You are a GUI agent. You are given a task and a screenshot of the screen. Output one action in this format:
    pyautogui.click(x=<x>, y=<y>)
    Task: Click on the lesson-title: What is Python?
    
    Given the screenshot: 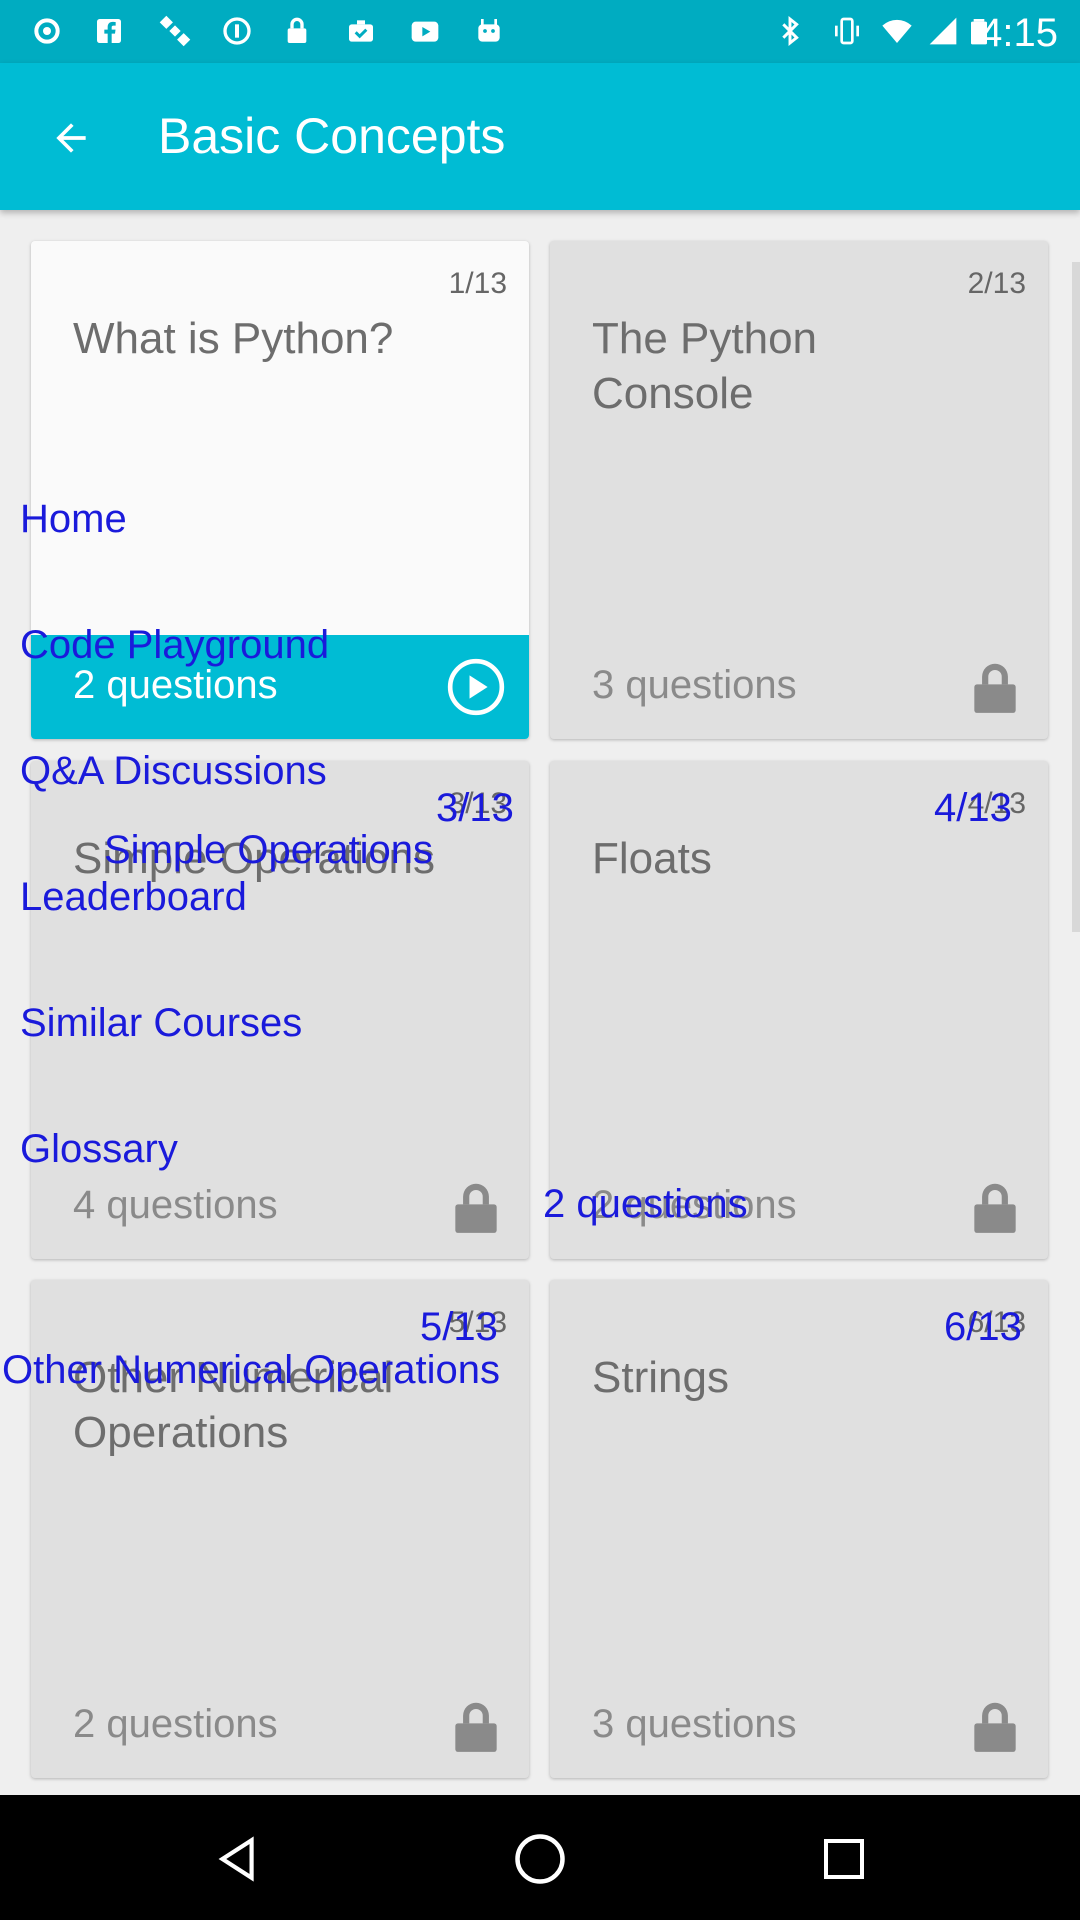 What is the action you would take?
    pyautogui.click(x=233, y=338)
    